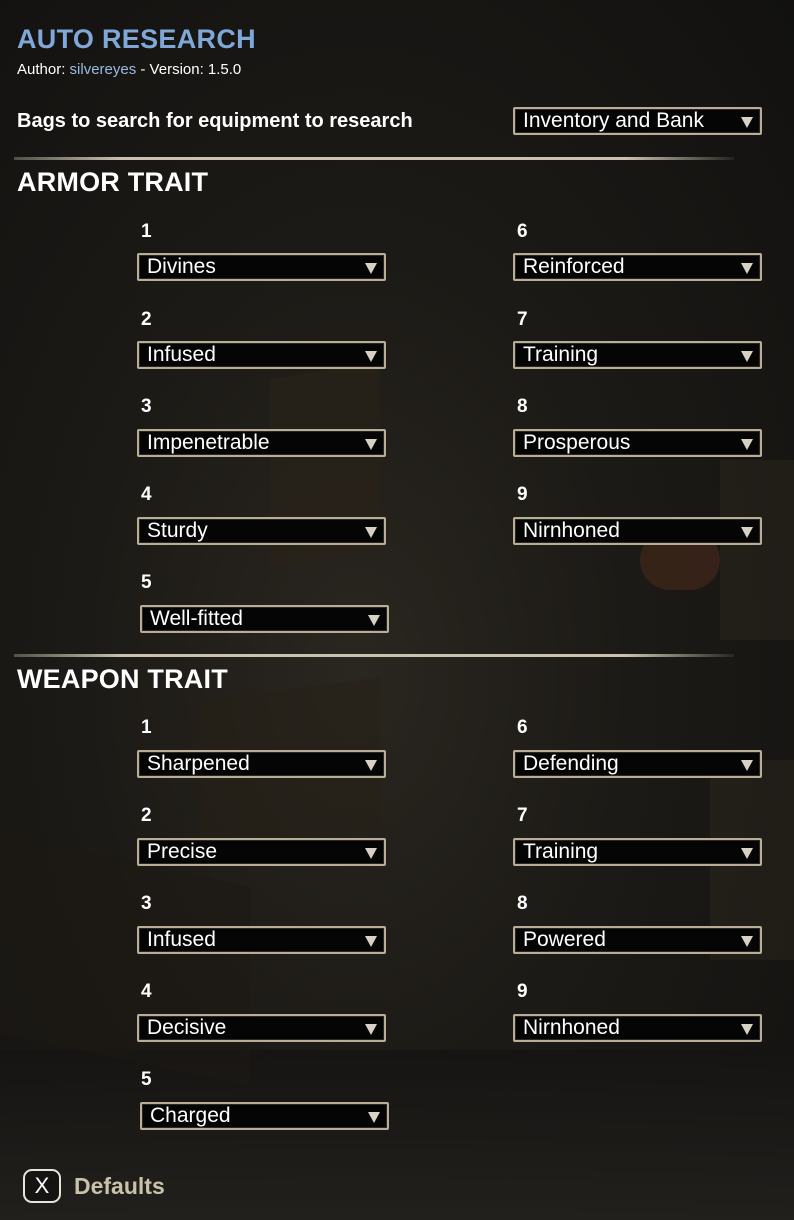 This screenshot has height=1220, width=794. What do you see at coordinates (261, 852) in the screenshot?
I see `weapon-slot-2-dropdown: Precise` at bounding box center [261, 852].